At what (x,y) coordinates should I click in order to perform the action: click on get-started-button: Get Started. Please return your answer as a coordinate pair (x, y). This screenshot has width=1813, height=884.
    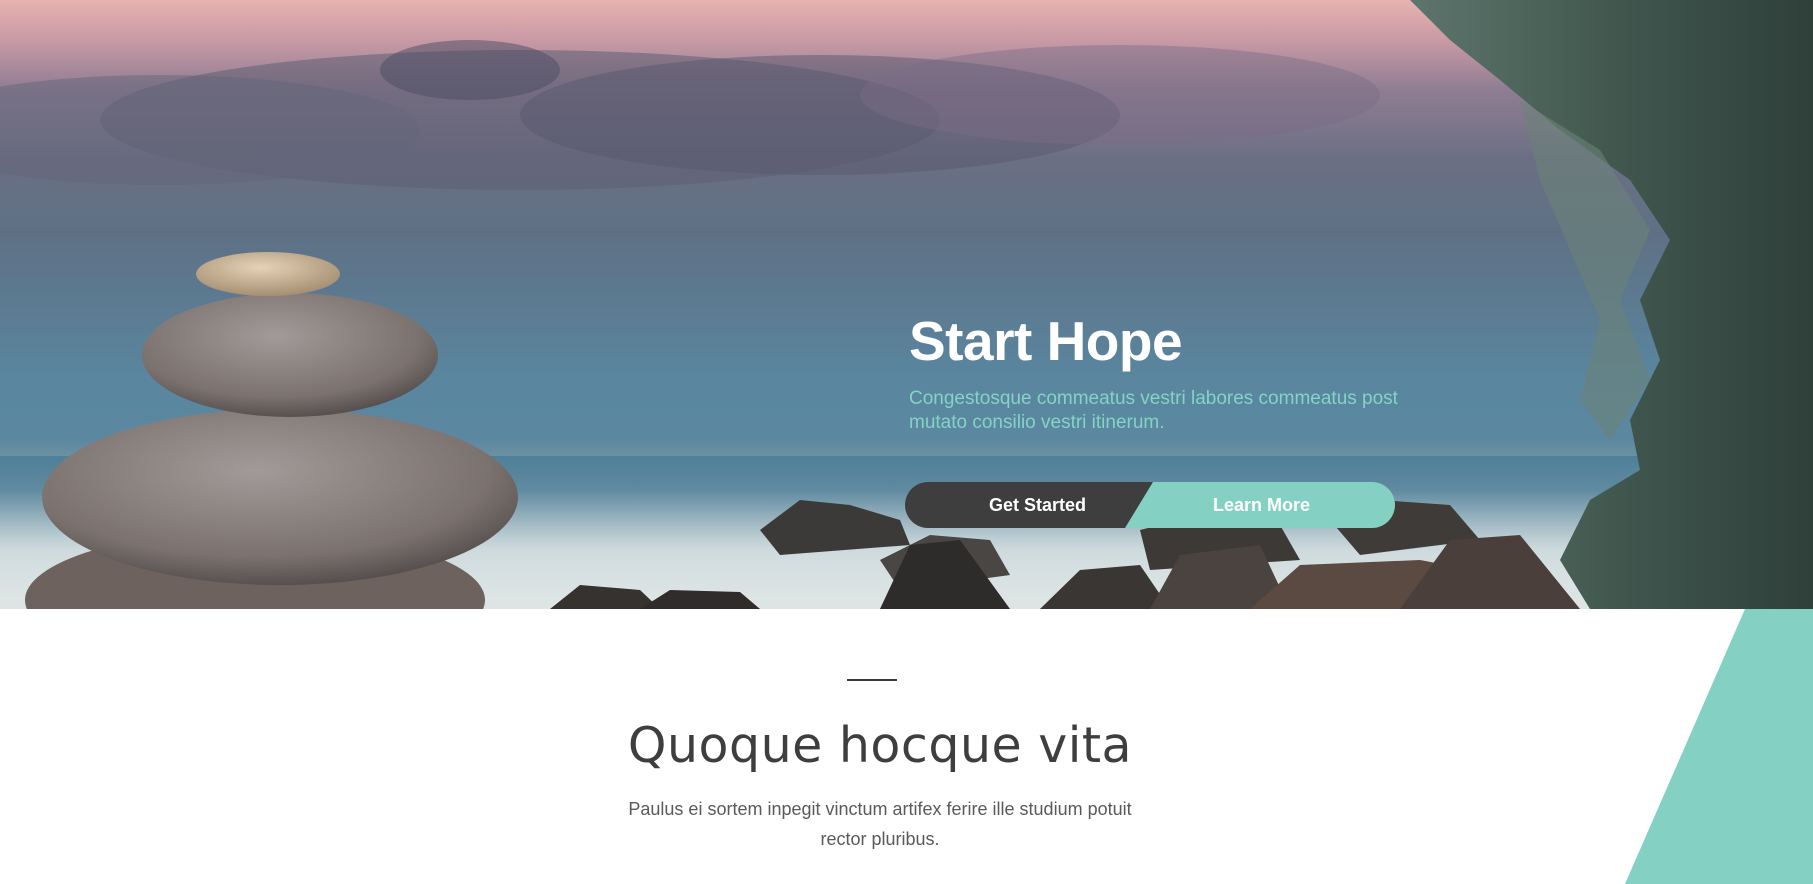
    Looking at the image, I should click on (1035, 505).